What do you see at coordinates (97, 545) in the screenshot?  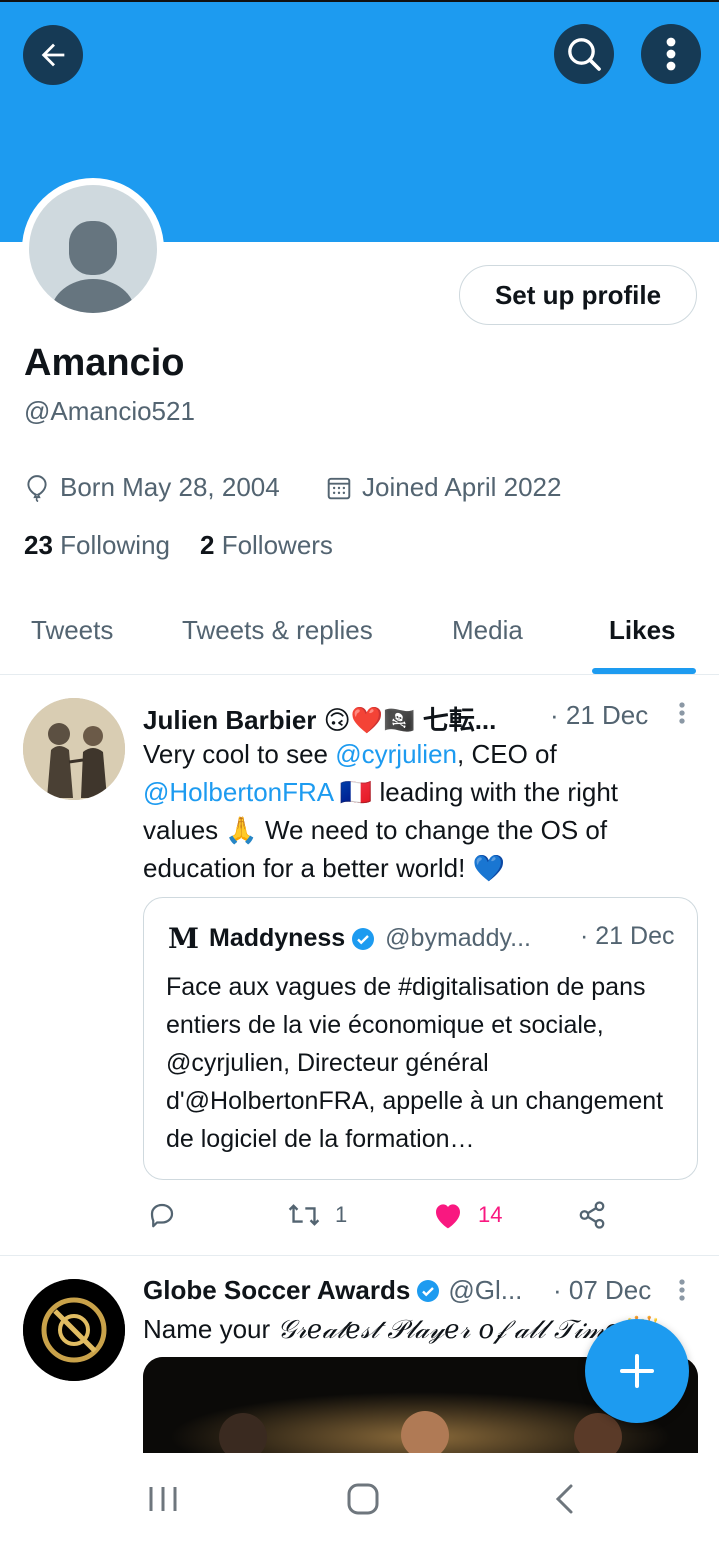 I see `following-link: 23 Following` at bounding box center [97, 545].